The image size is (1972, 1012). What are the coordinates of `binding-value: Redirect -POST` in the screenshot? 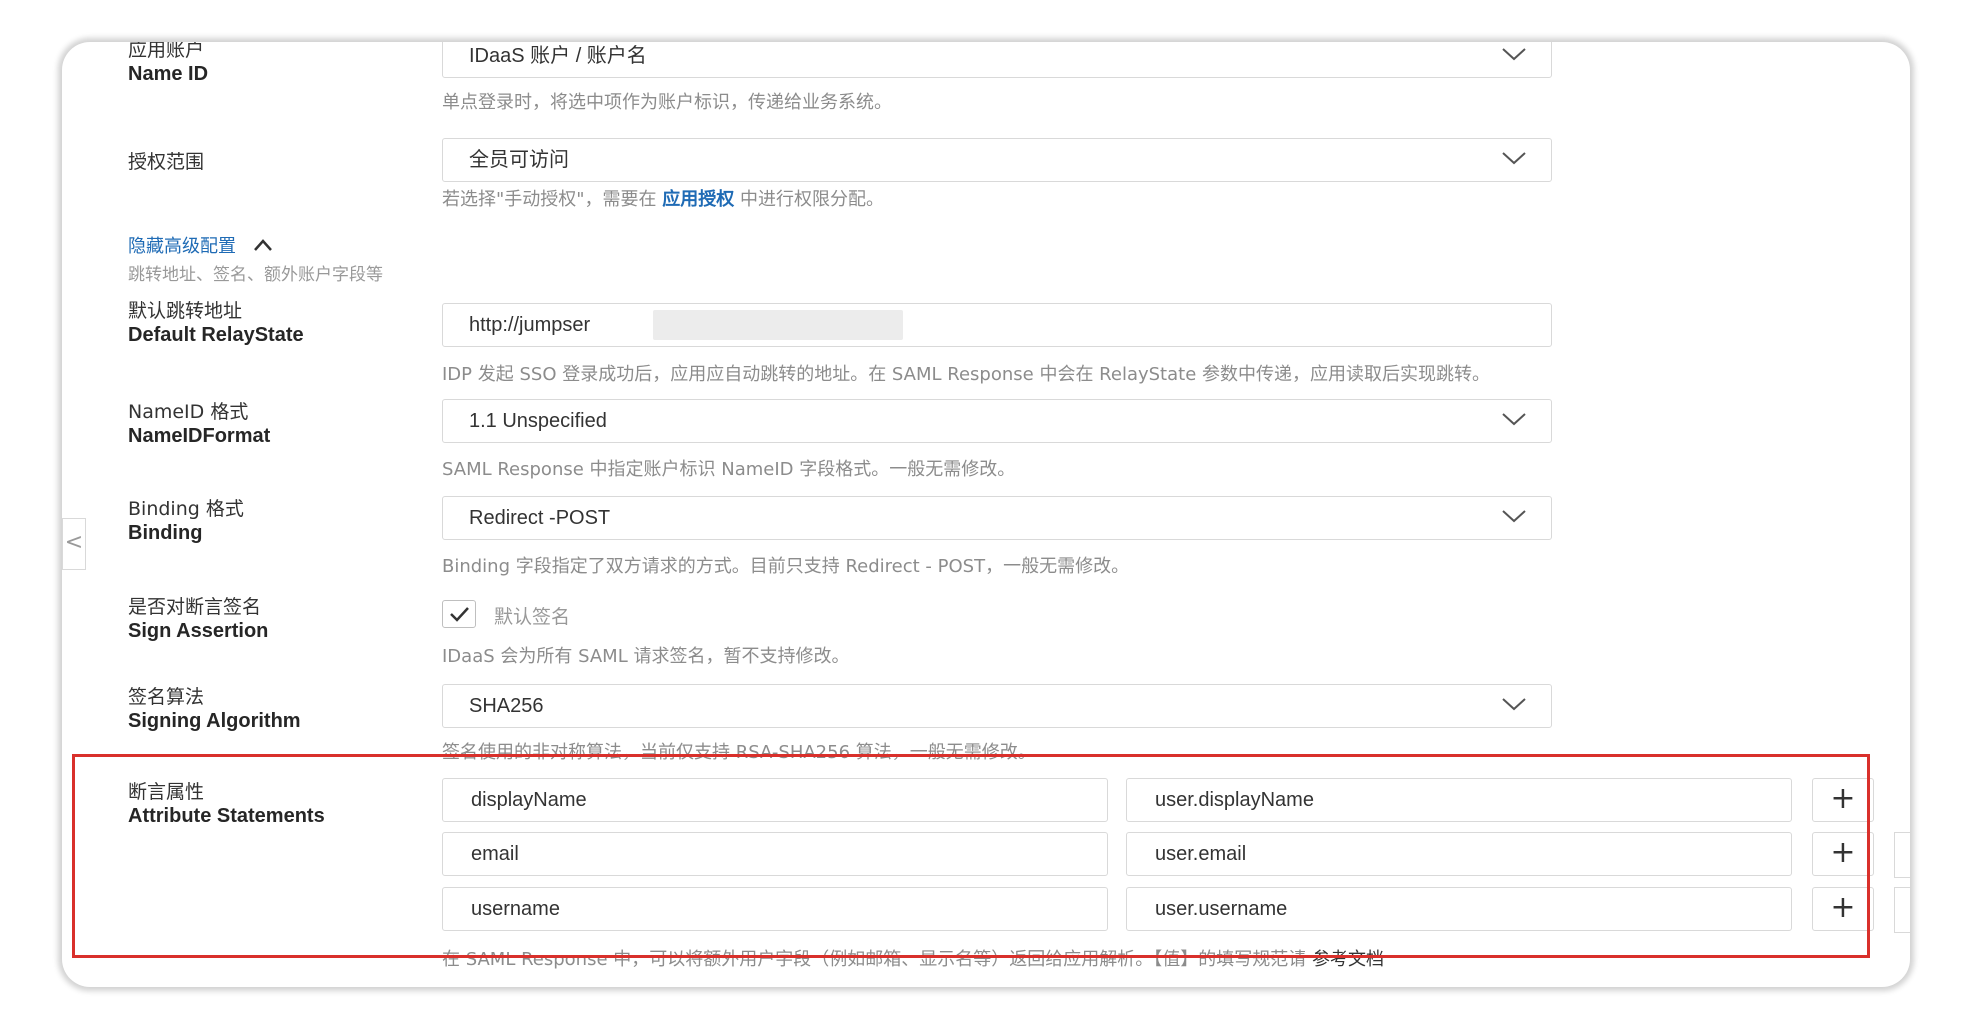 It's located at (540, 518).